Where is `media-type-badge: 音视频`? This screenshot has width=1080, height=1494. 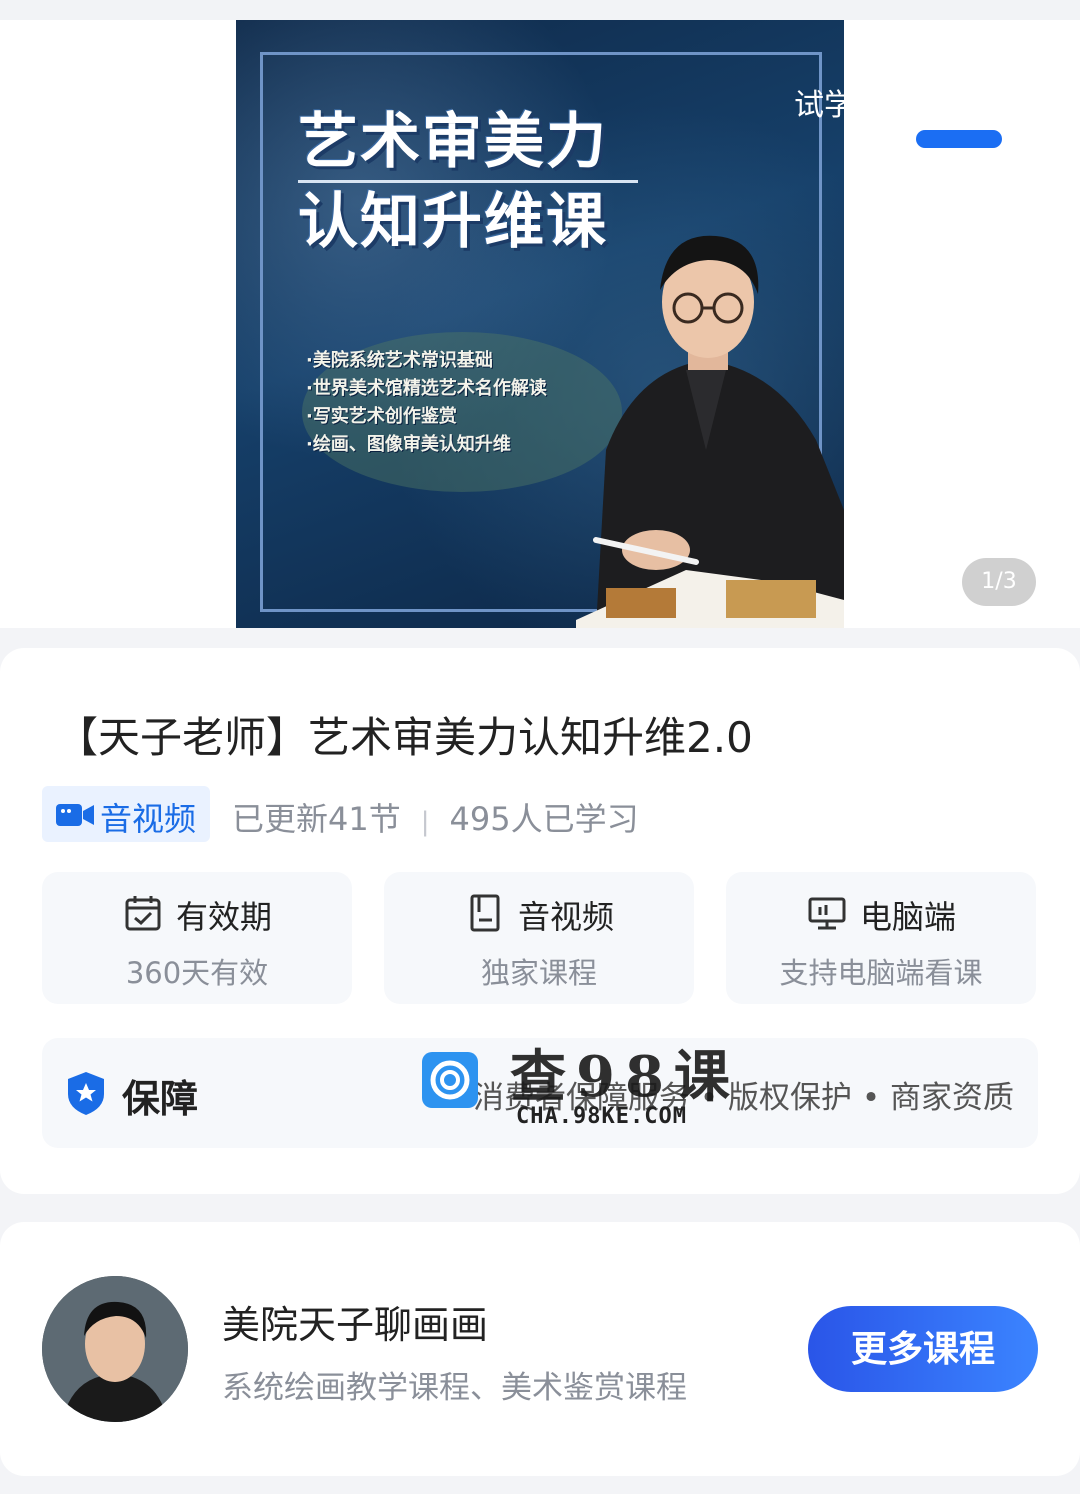 media-type-badge: 音视频 is located at coordinates (126, 814).